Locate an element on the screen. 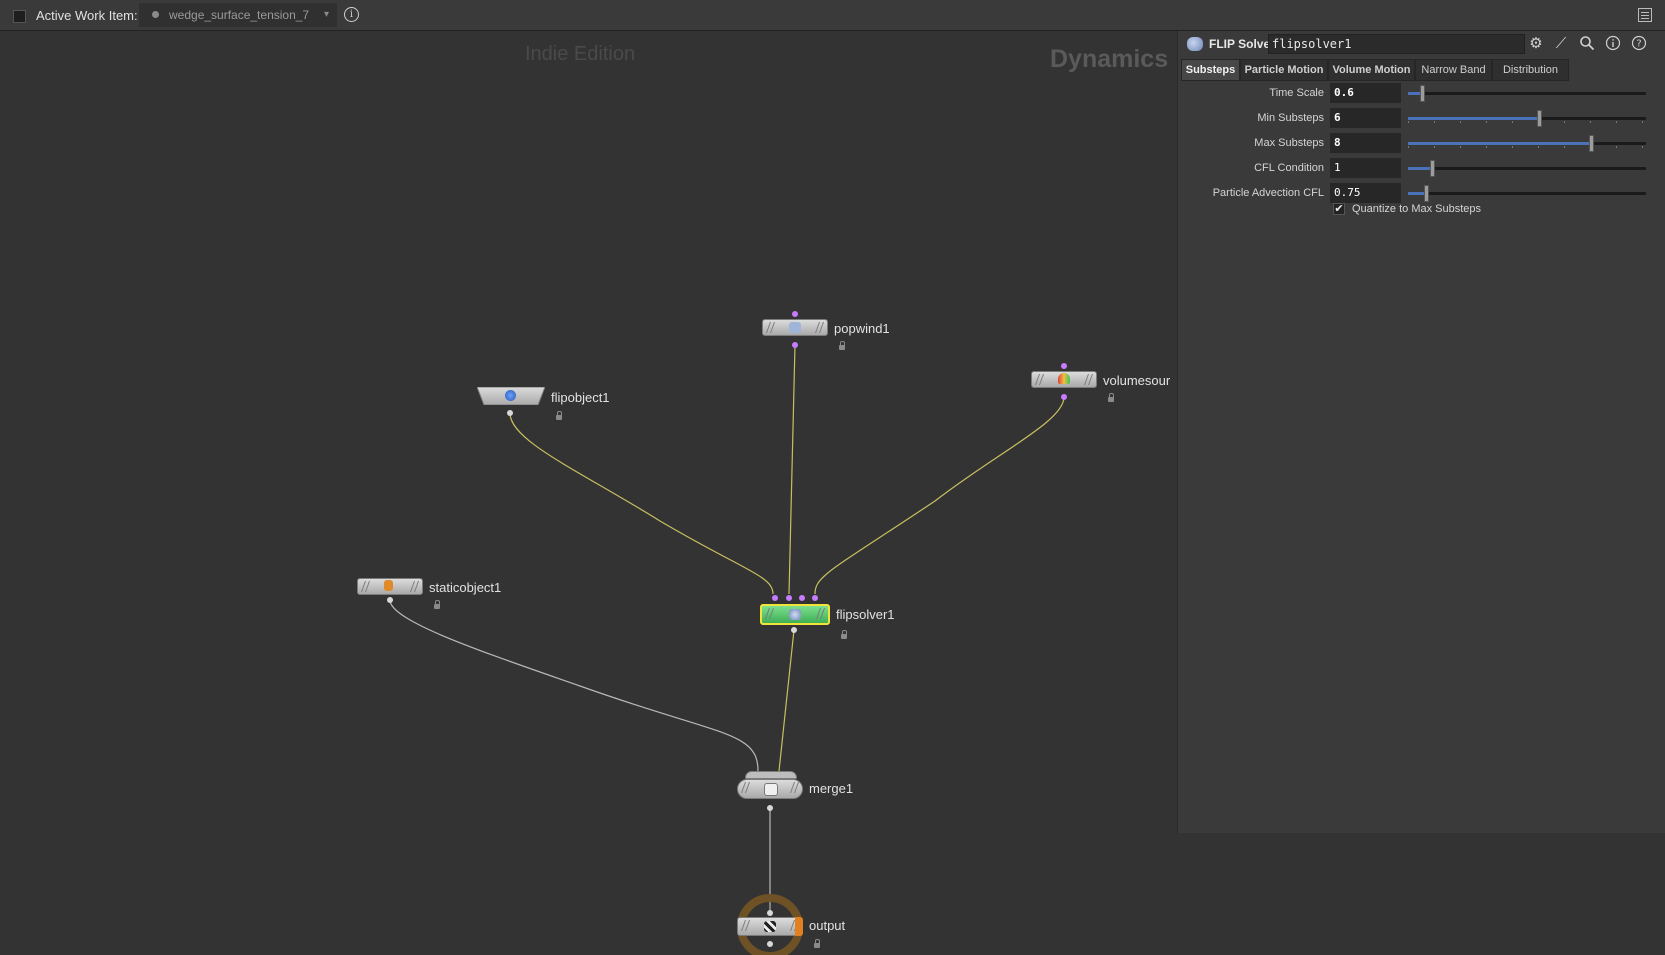 Image resolution: width=1665 pixels, height=955 pixels. output-output-dot is located at coordinates (770, 944).